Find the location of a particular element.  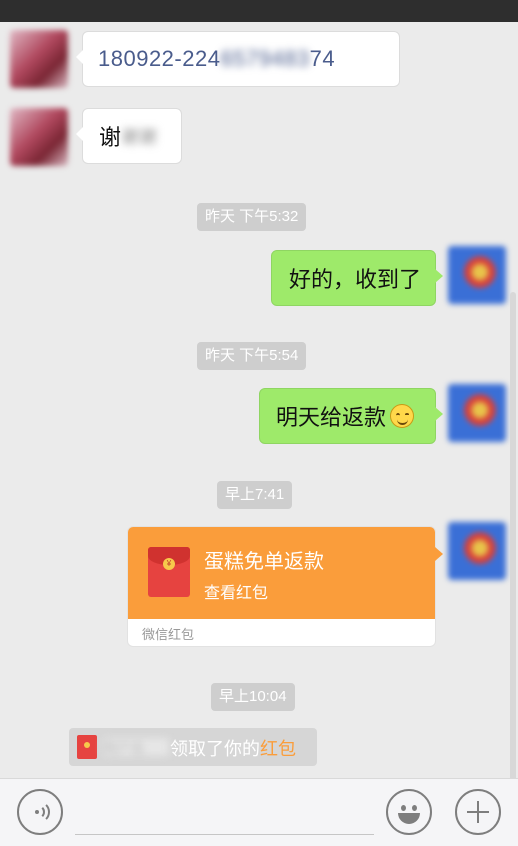

message-bubble: 明天给返款 is located at coordinates (351, 416).